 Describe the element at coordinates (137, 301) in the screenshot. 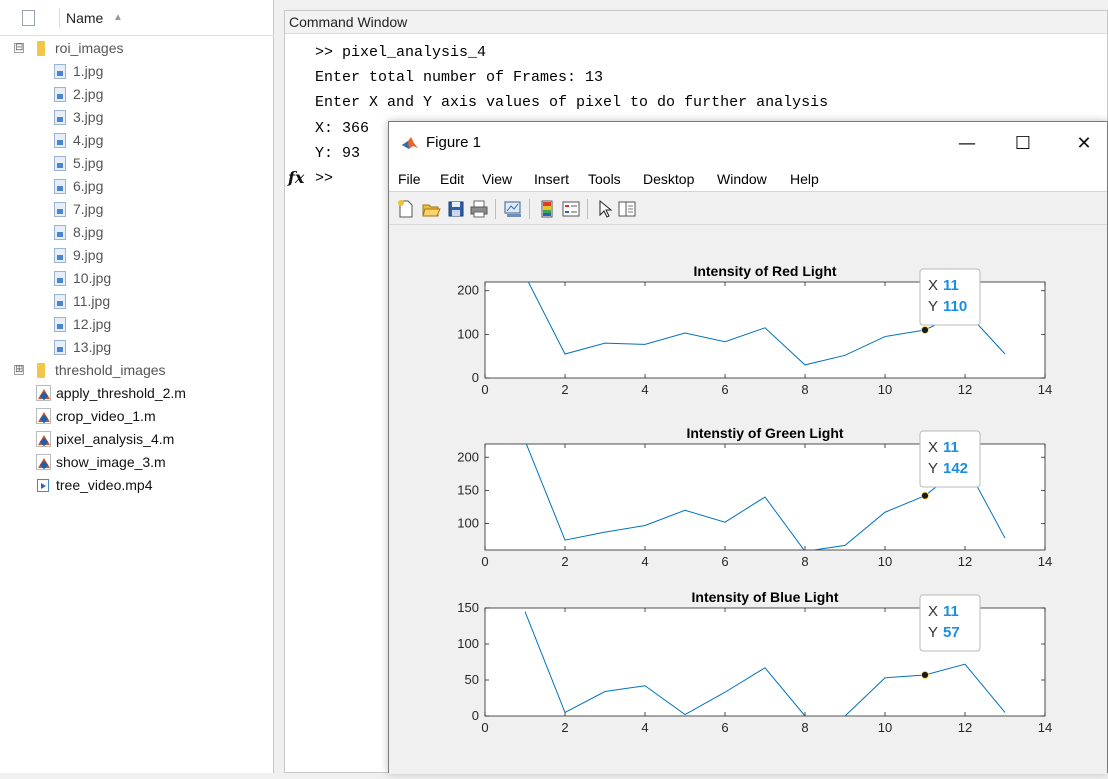

I see `file-tree-item: 11.jpg` at that location.